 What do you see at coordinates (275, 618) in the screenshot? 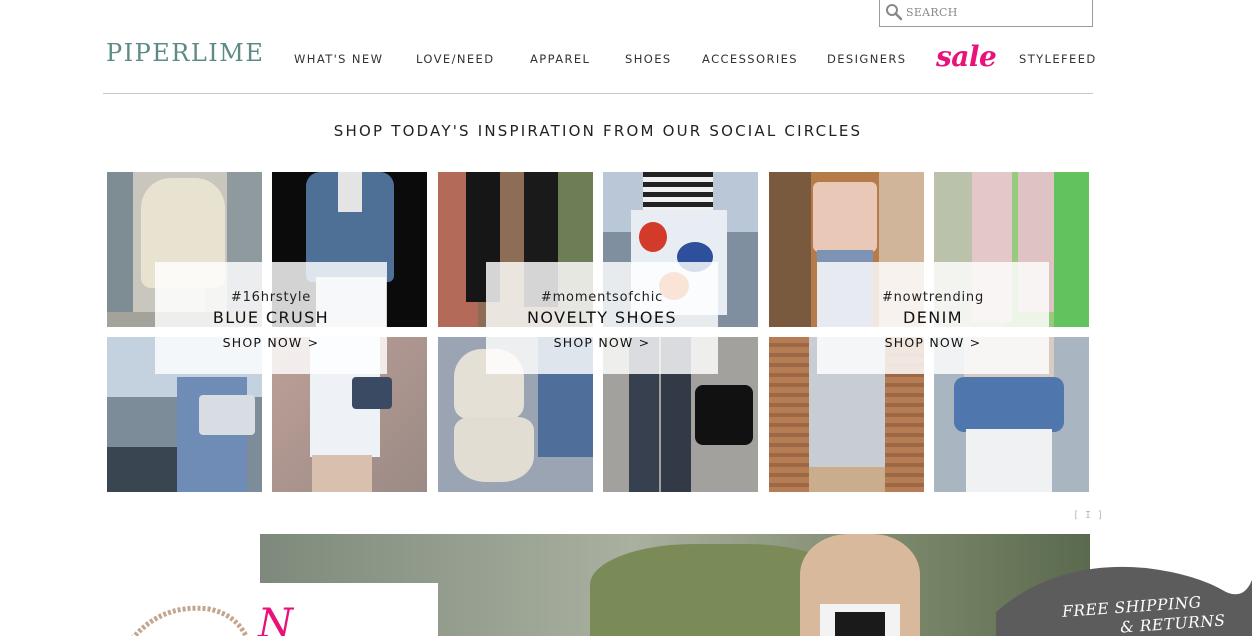
I see `promo-script-text: N` at bounding box center [275, 618].